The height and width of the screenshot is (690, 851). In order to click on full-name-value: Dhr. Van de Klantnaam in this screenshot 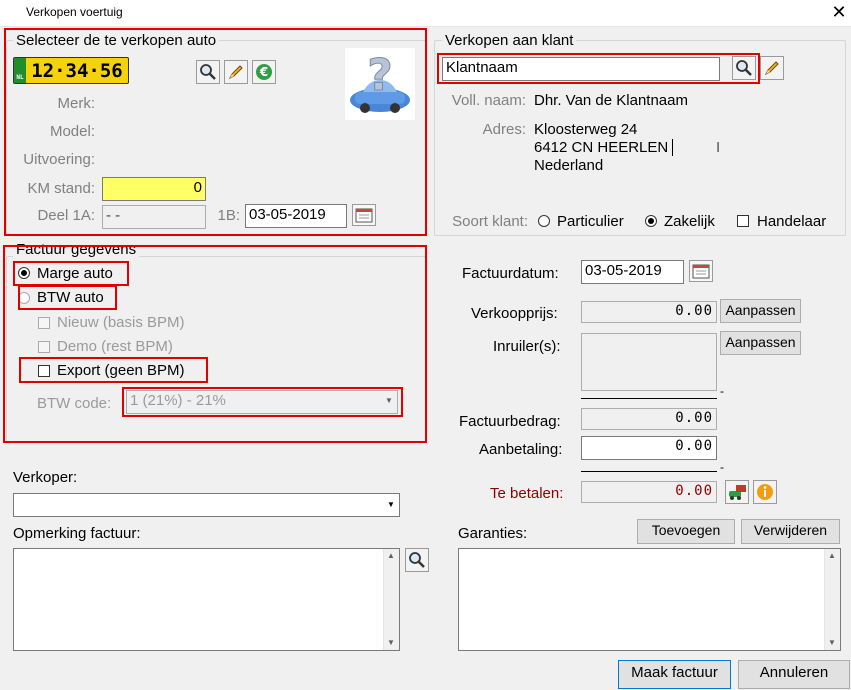, I will do `click(611, 100)`.